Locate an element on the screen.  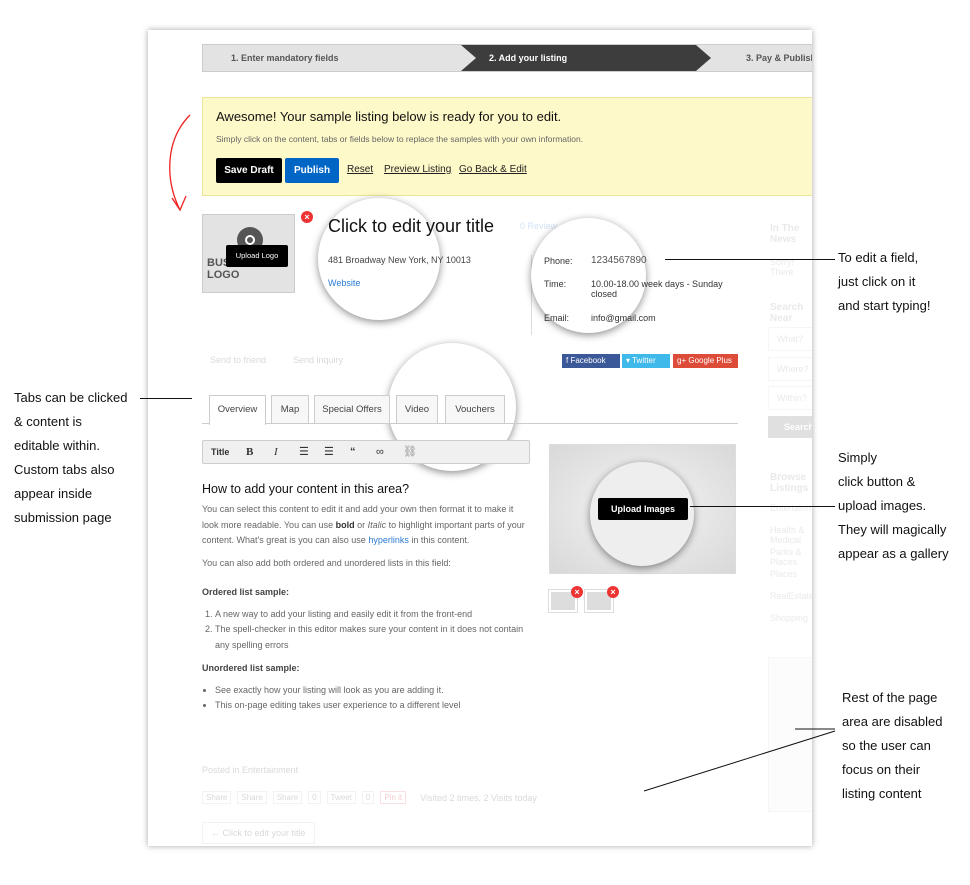
review-count: 0 Review is located at coordinates (538, 226).